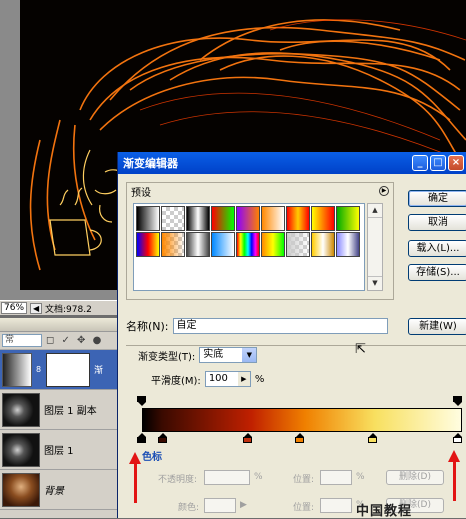 Image resolution: width=466 pixels, height=519 pixels. Describe the element at coordinates (189, 508) in the screenshot. I see `color-label: 颜色:` at that location.